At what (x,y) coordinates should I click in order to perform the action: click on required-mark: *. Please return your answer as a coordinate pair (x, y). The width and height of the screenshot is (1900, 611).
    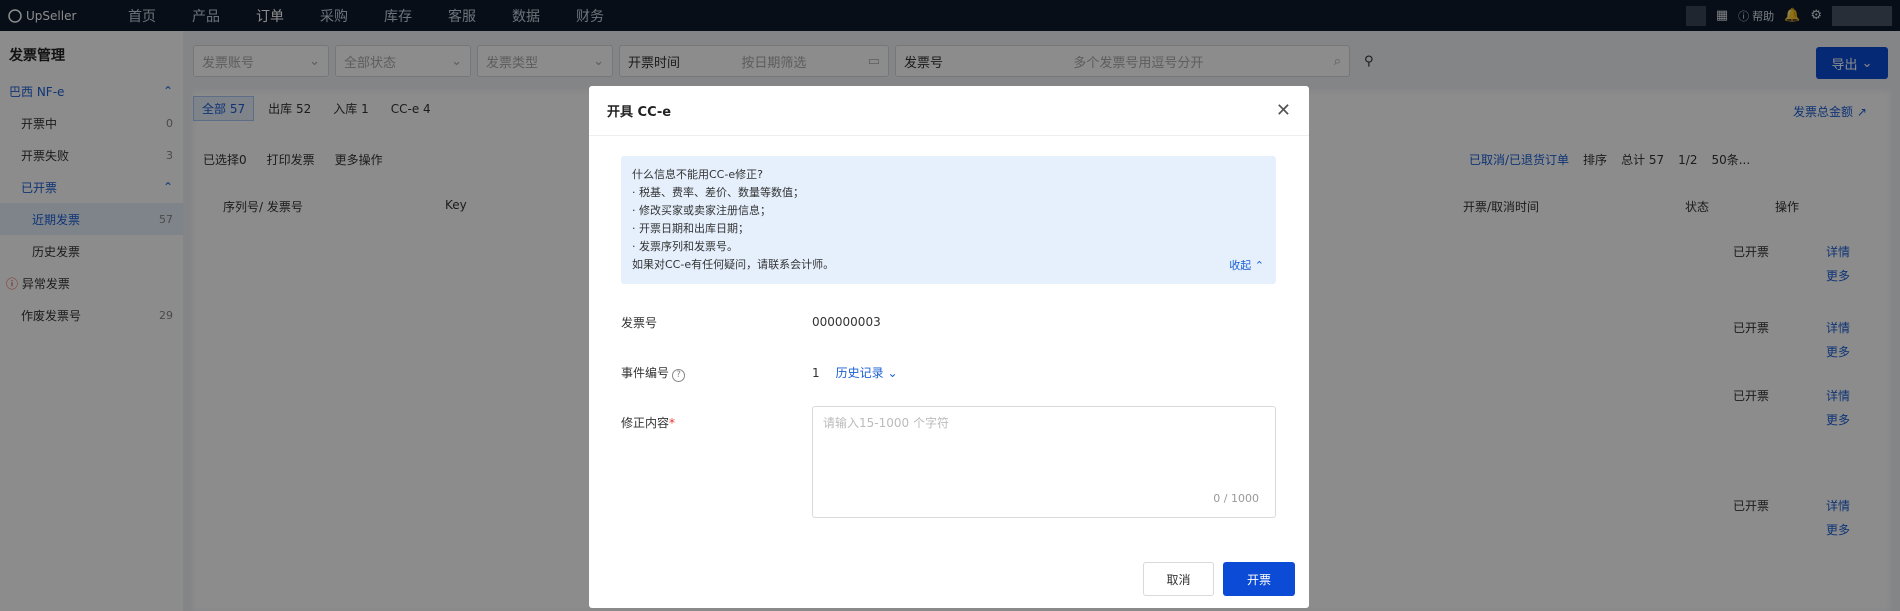
    Looking at the image, I should click on (672, 423).